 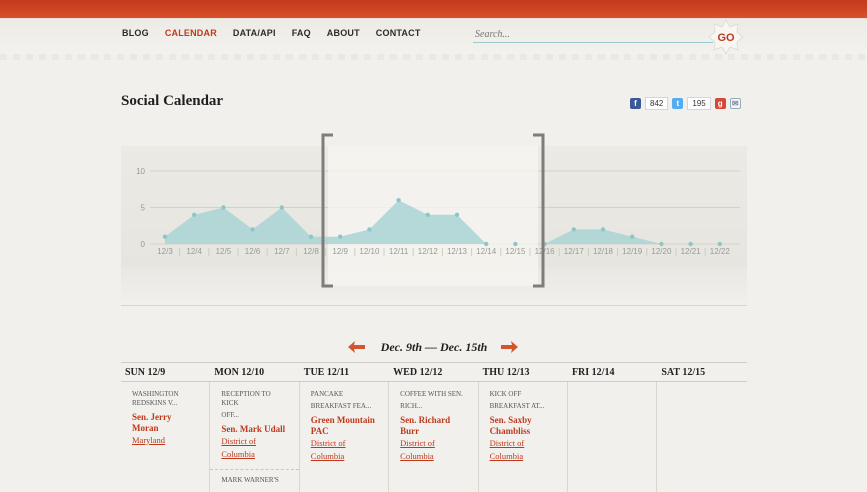 I want to click on event-host-link: Green Mountain PAC, so click(x=344, y=426).